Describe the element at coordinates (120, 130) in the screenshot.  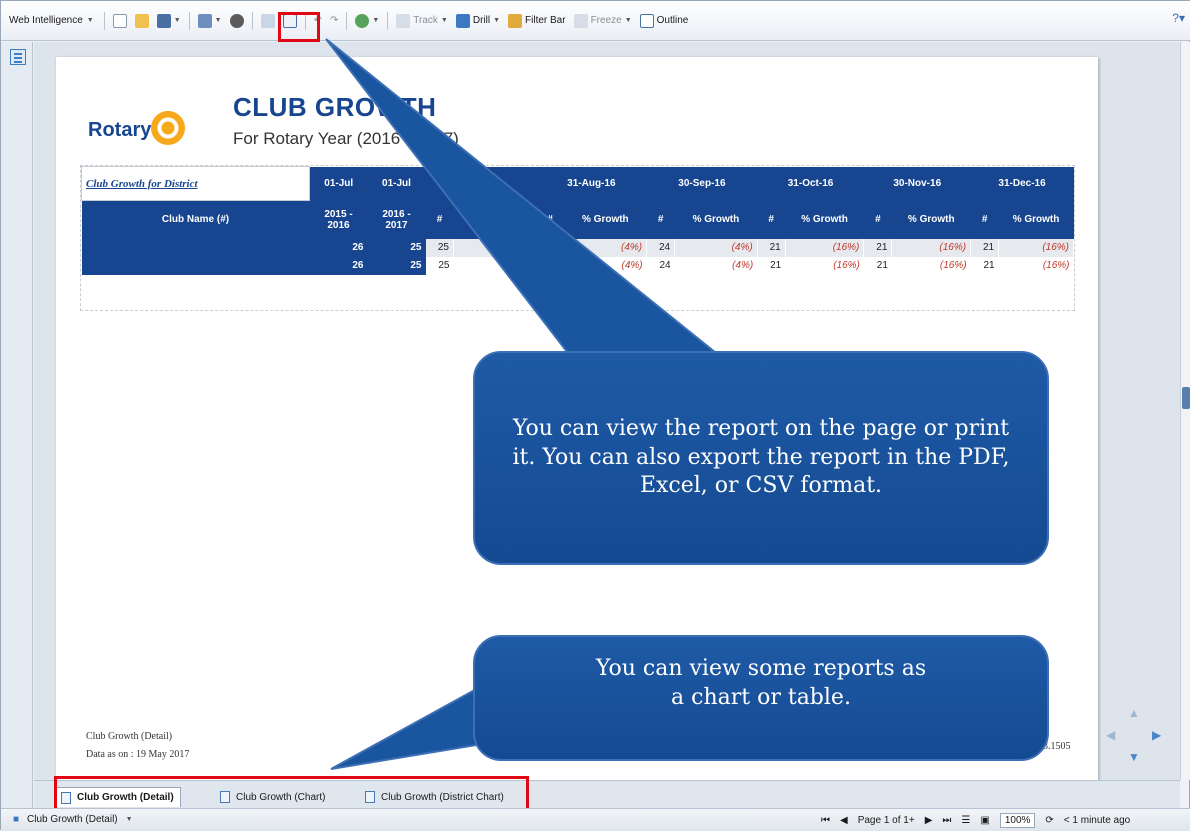
I see `rotary-logo-text: Rotary` at that location.